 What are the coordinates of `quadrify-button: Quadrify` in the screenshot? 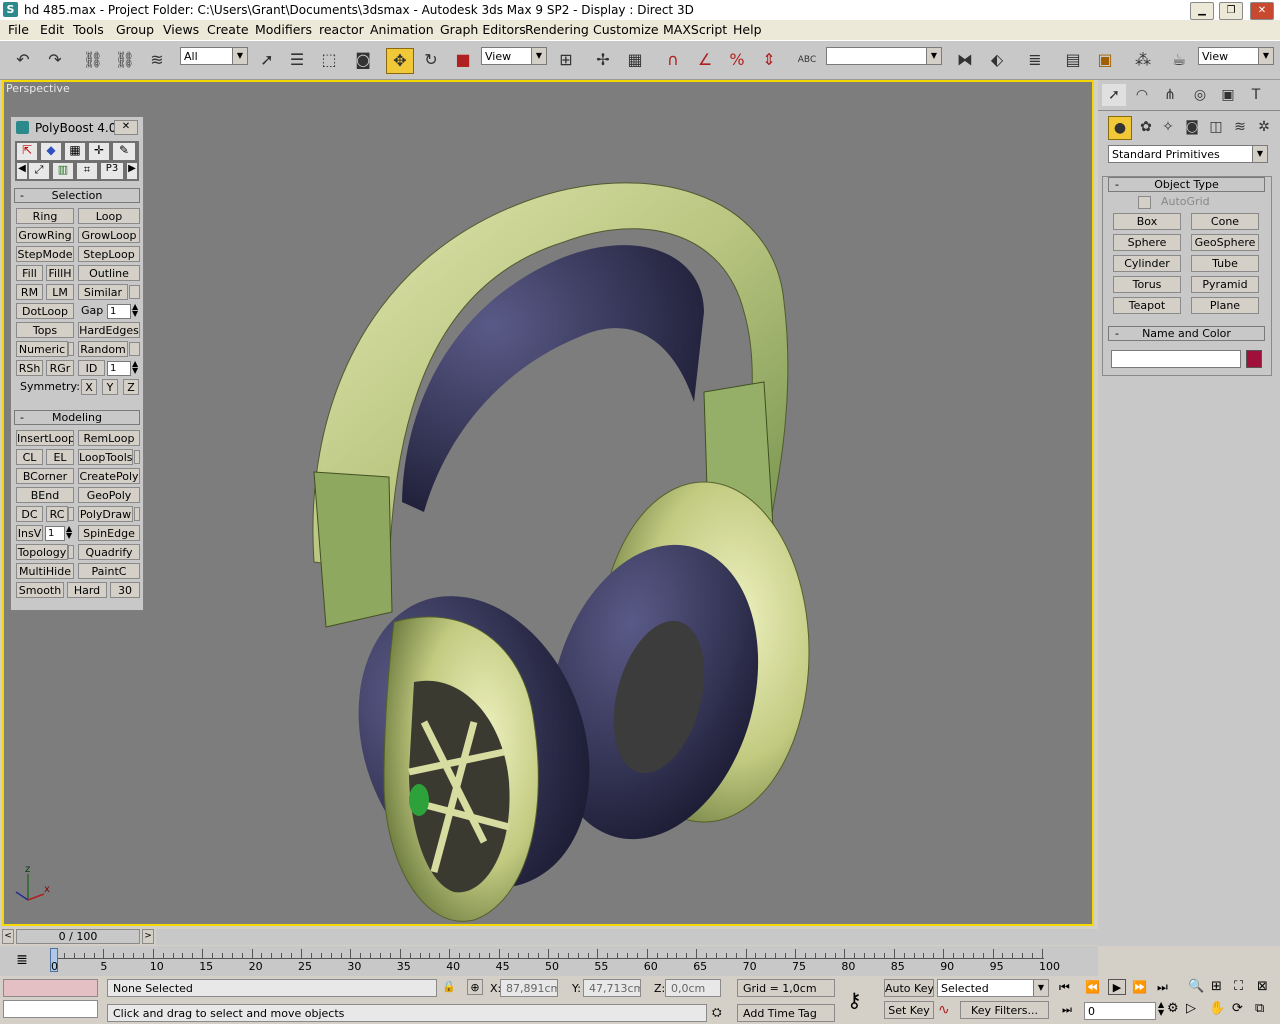 It's located at (109, 552).